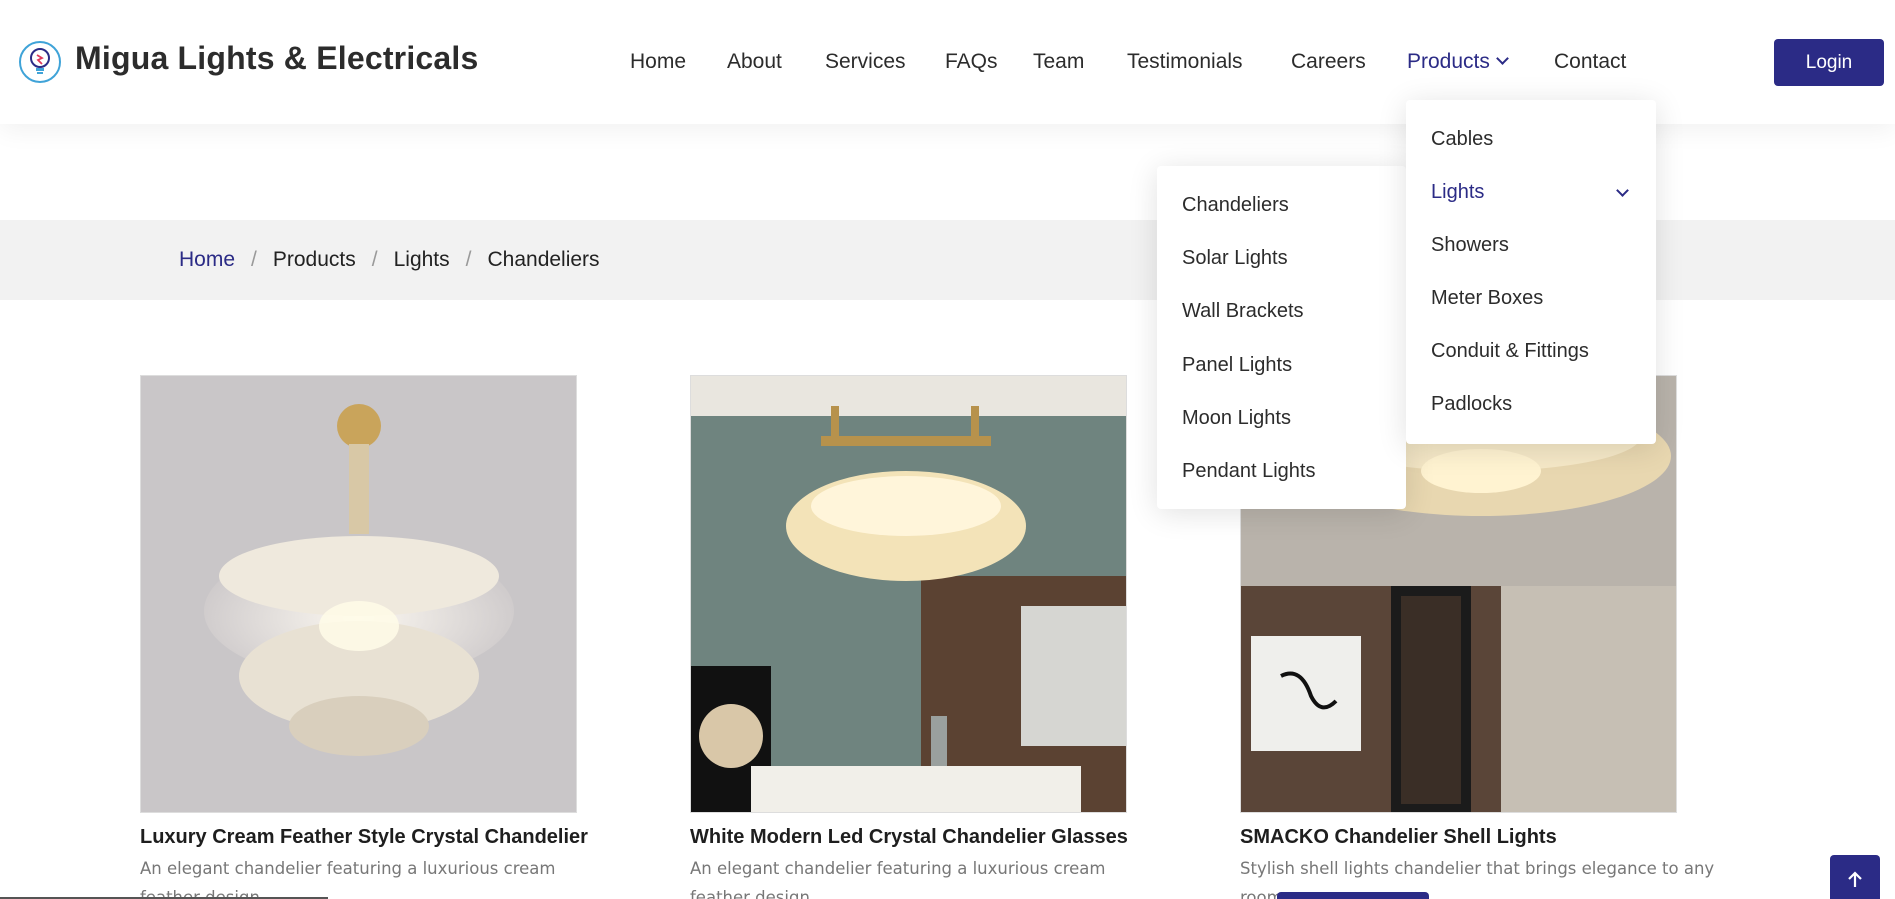 The height and width of the screenshot is (899, 1895). I want to click on nav-services: Services, so click(865, 62).